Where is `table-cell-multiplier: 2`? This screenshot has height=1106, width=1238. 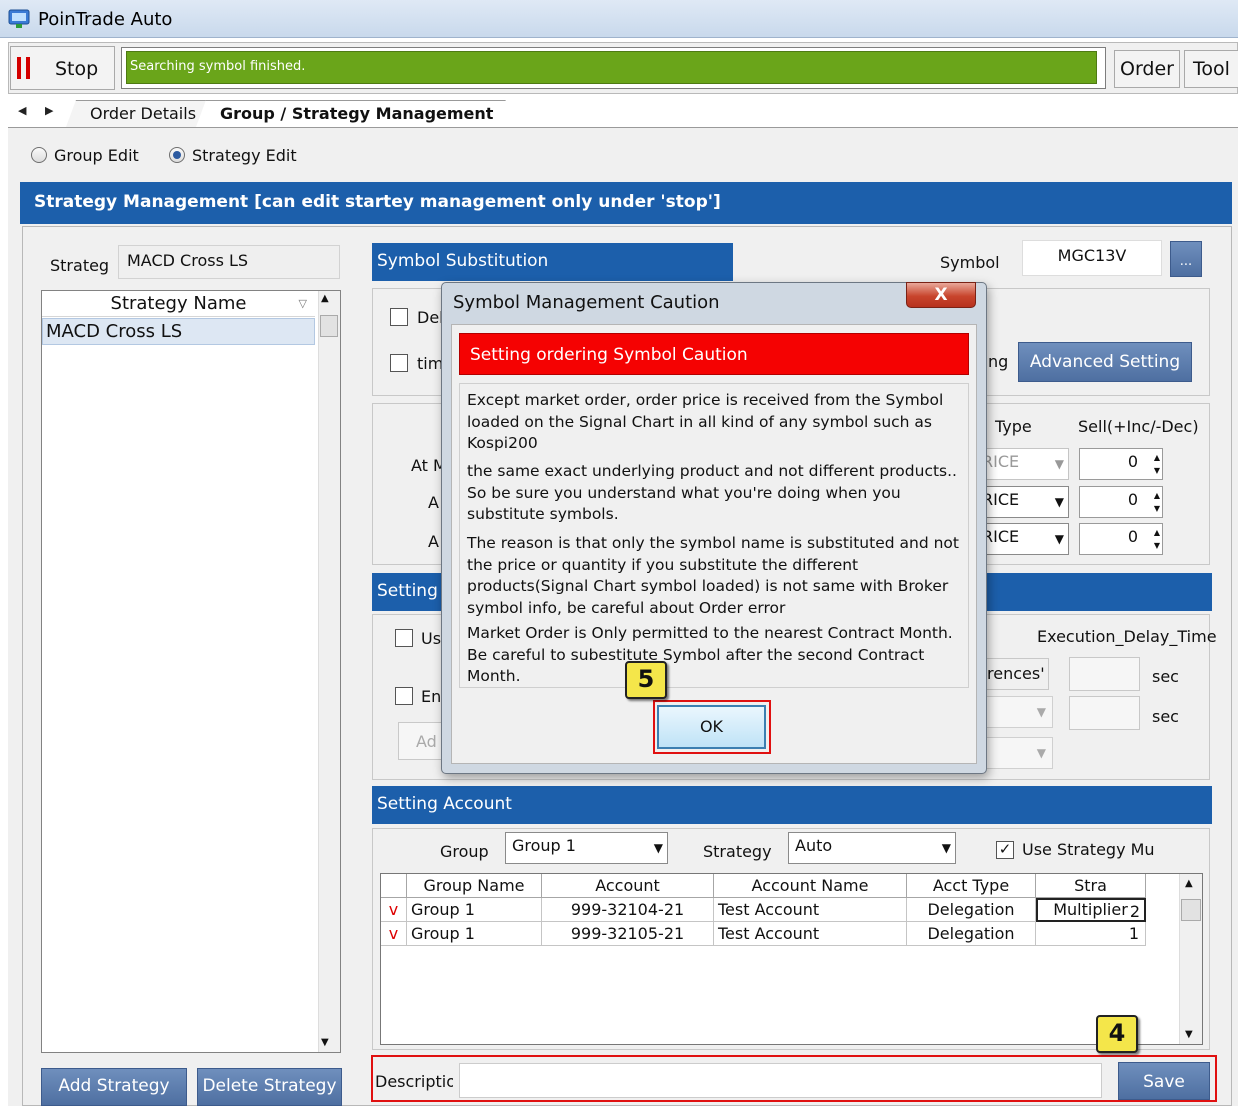 table-cell-multiplier: 2 is located at coordinates (1091, 910).